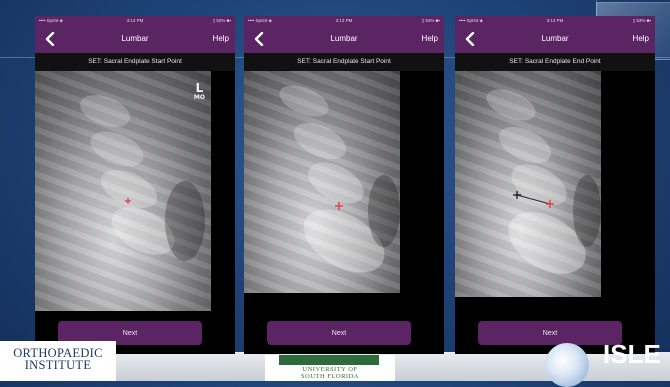 The image size is (670, 387). What do you see at coordinates (632, 354) in the screenshot?
I see `isle-brand-text: ISLE` at bounding box center [632, 354].